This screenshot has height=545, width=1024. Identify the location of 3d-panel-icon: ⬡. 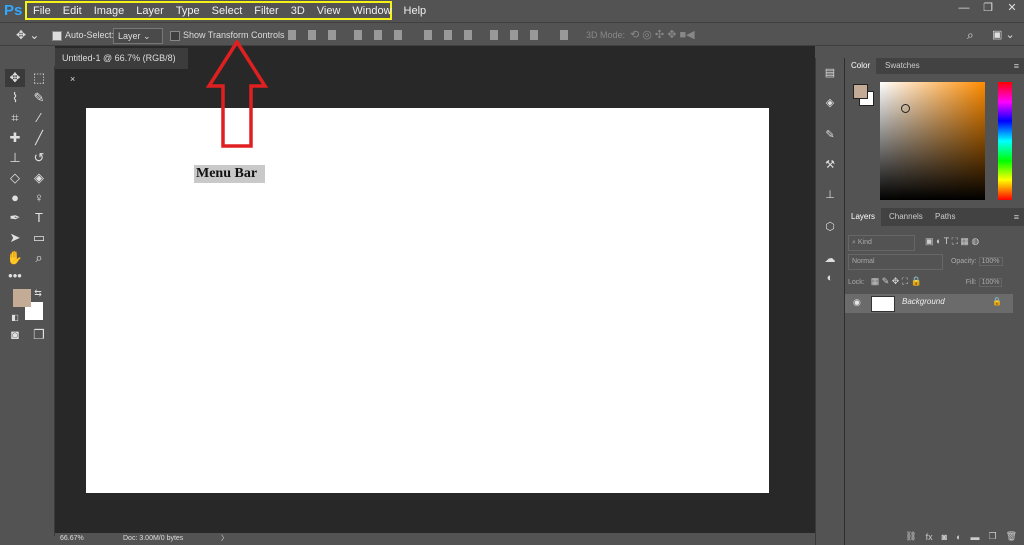
(830, 227).